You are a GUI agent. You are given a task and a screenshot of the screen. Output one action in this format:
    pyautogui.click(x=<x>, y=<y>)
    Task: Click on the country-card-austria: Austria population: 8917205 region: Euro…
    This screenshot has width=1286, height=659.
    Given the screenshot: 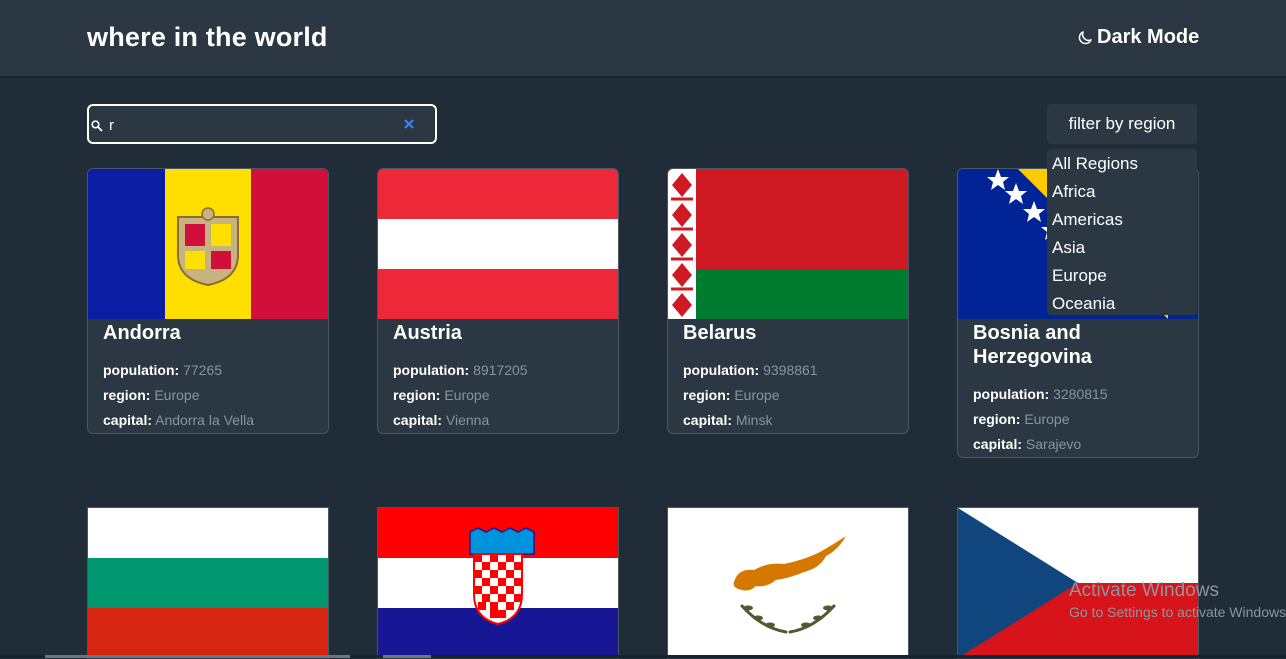 What is the action you would take?
    pyautogui.click(x=498, y=301)
    